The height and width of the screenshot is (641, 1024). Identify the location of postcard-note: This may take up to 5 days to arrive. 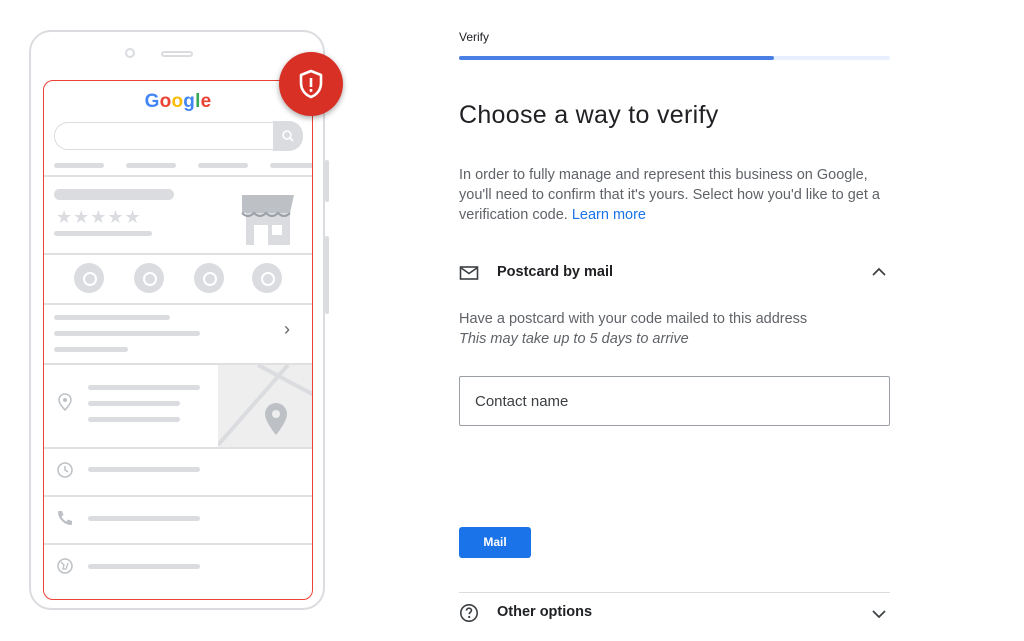
(574, 339).